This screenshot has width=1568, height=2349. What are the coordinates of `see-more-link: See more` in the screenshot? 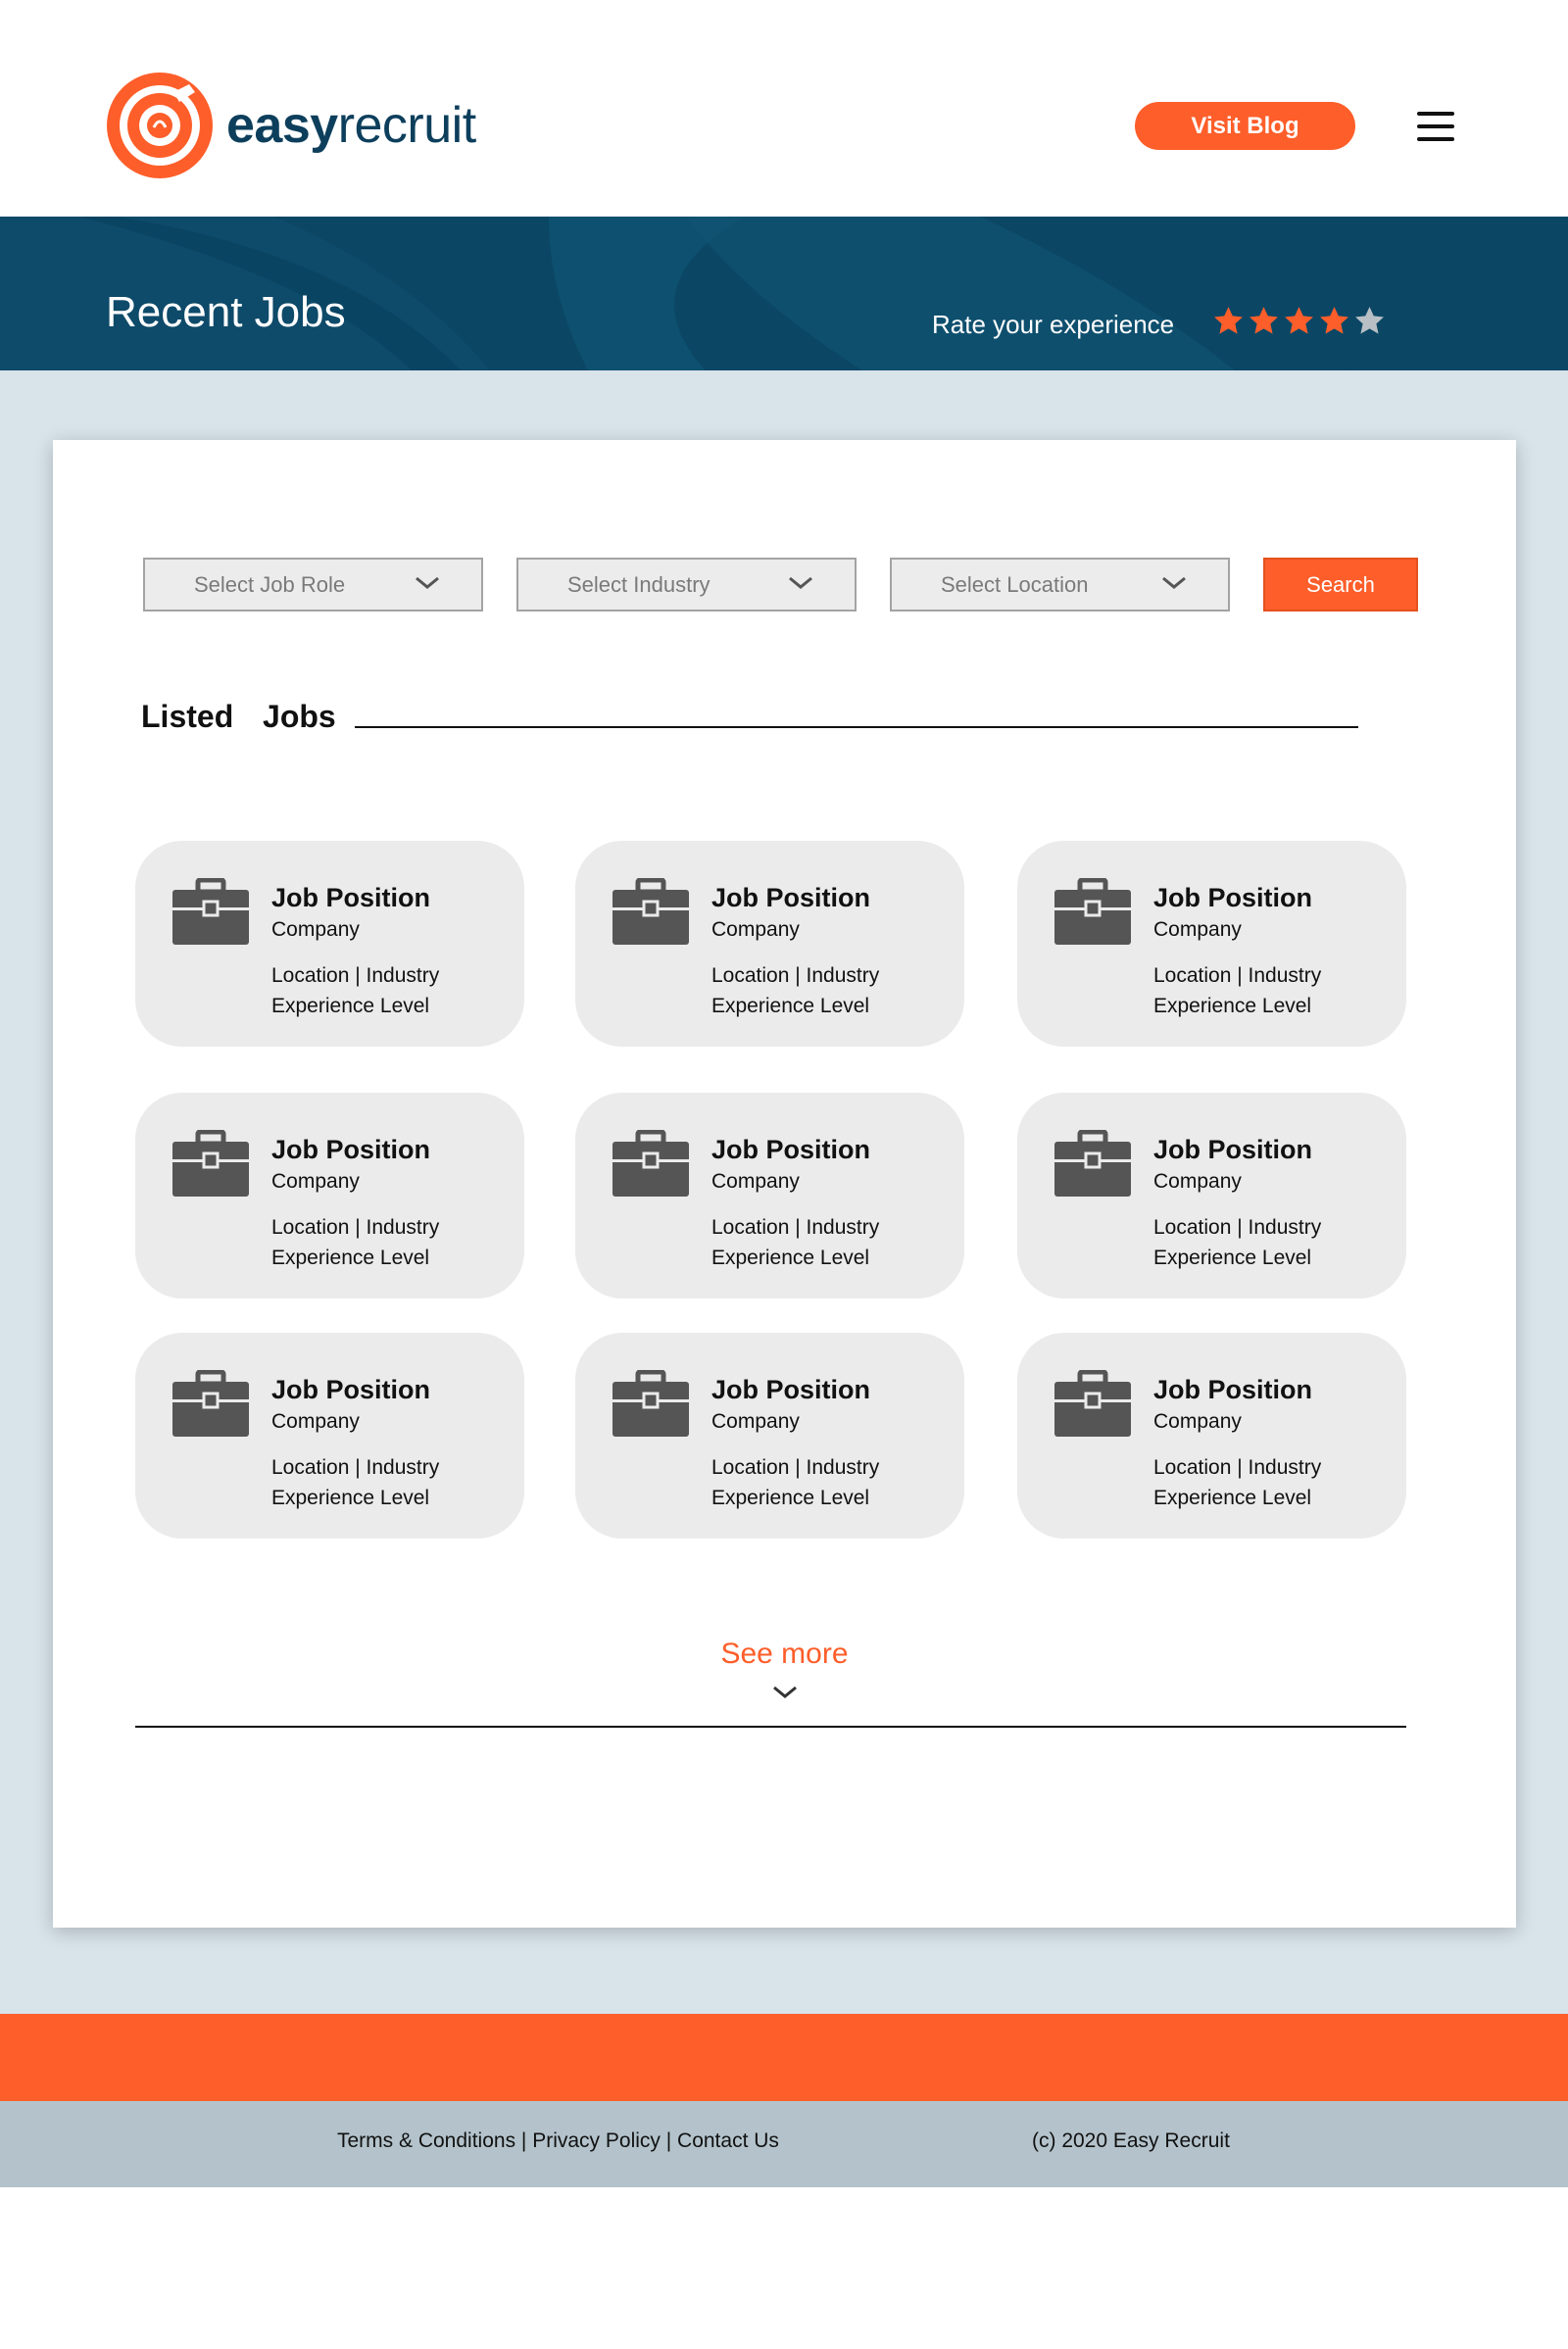 It's located at (784, 1654).